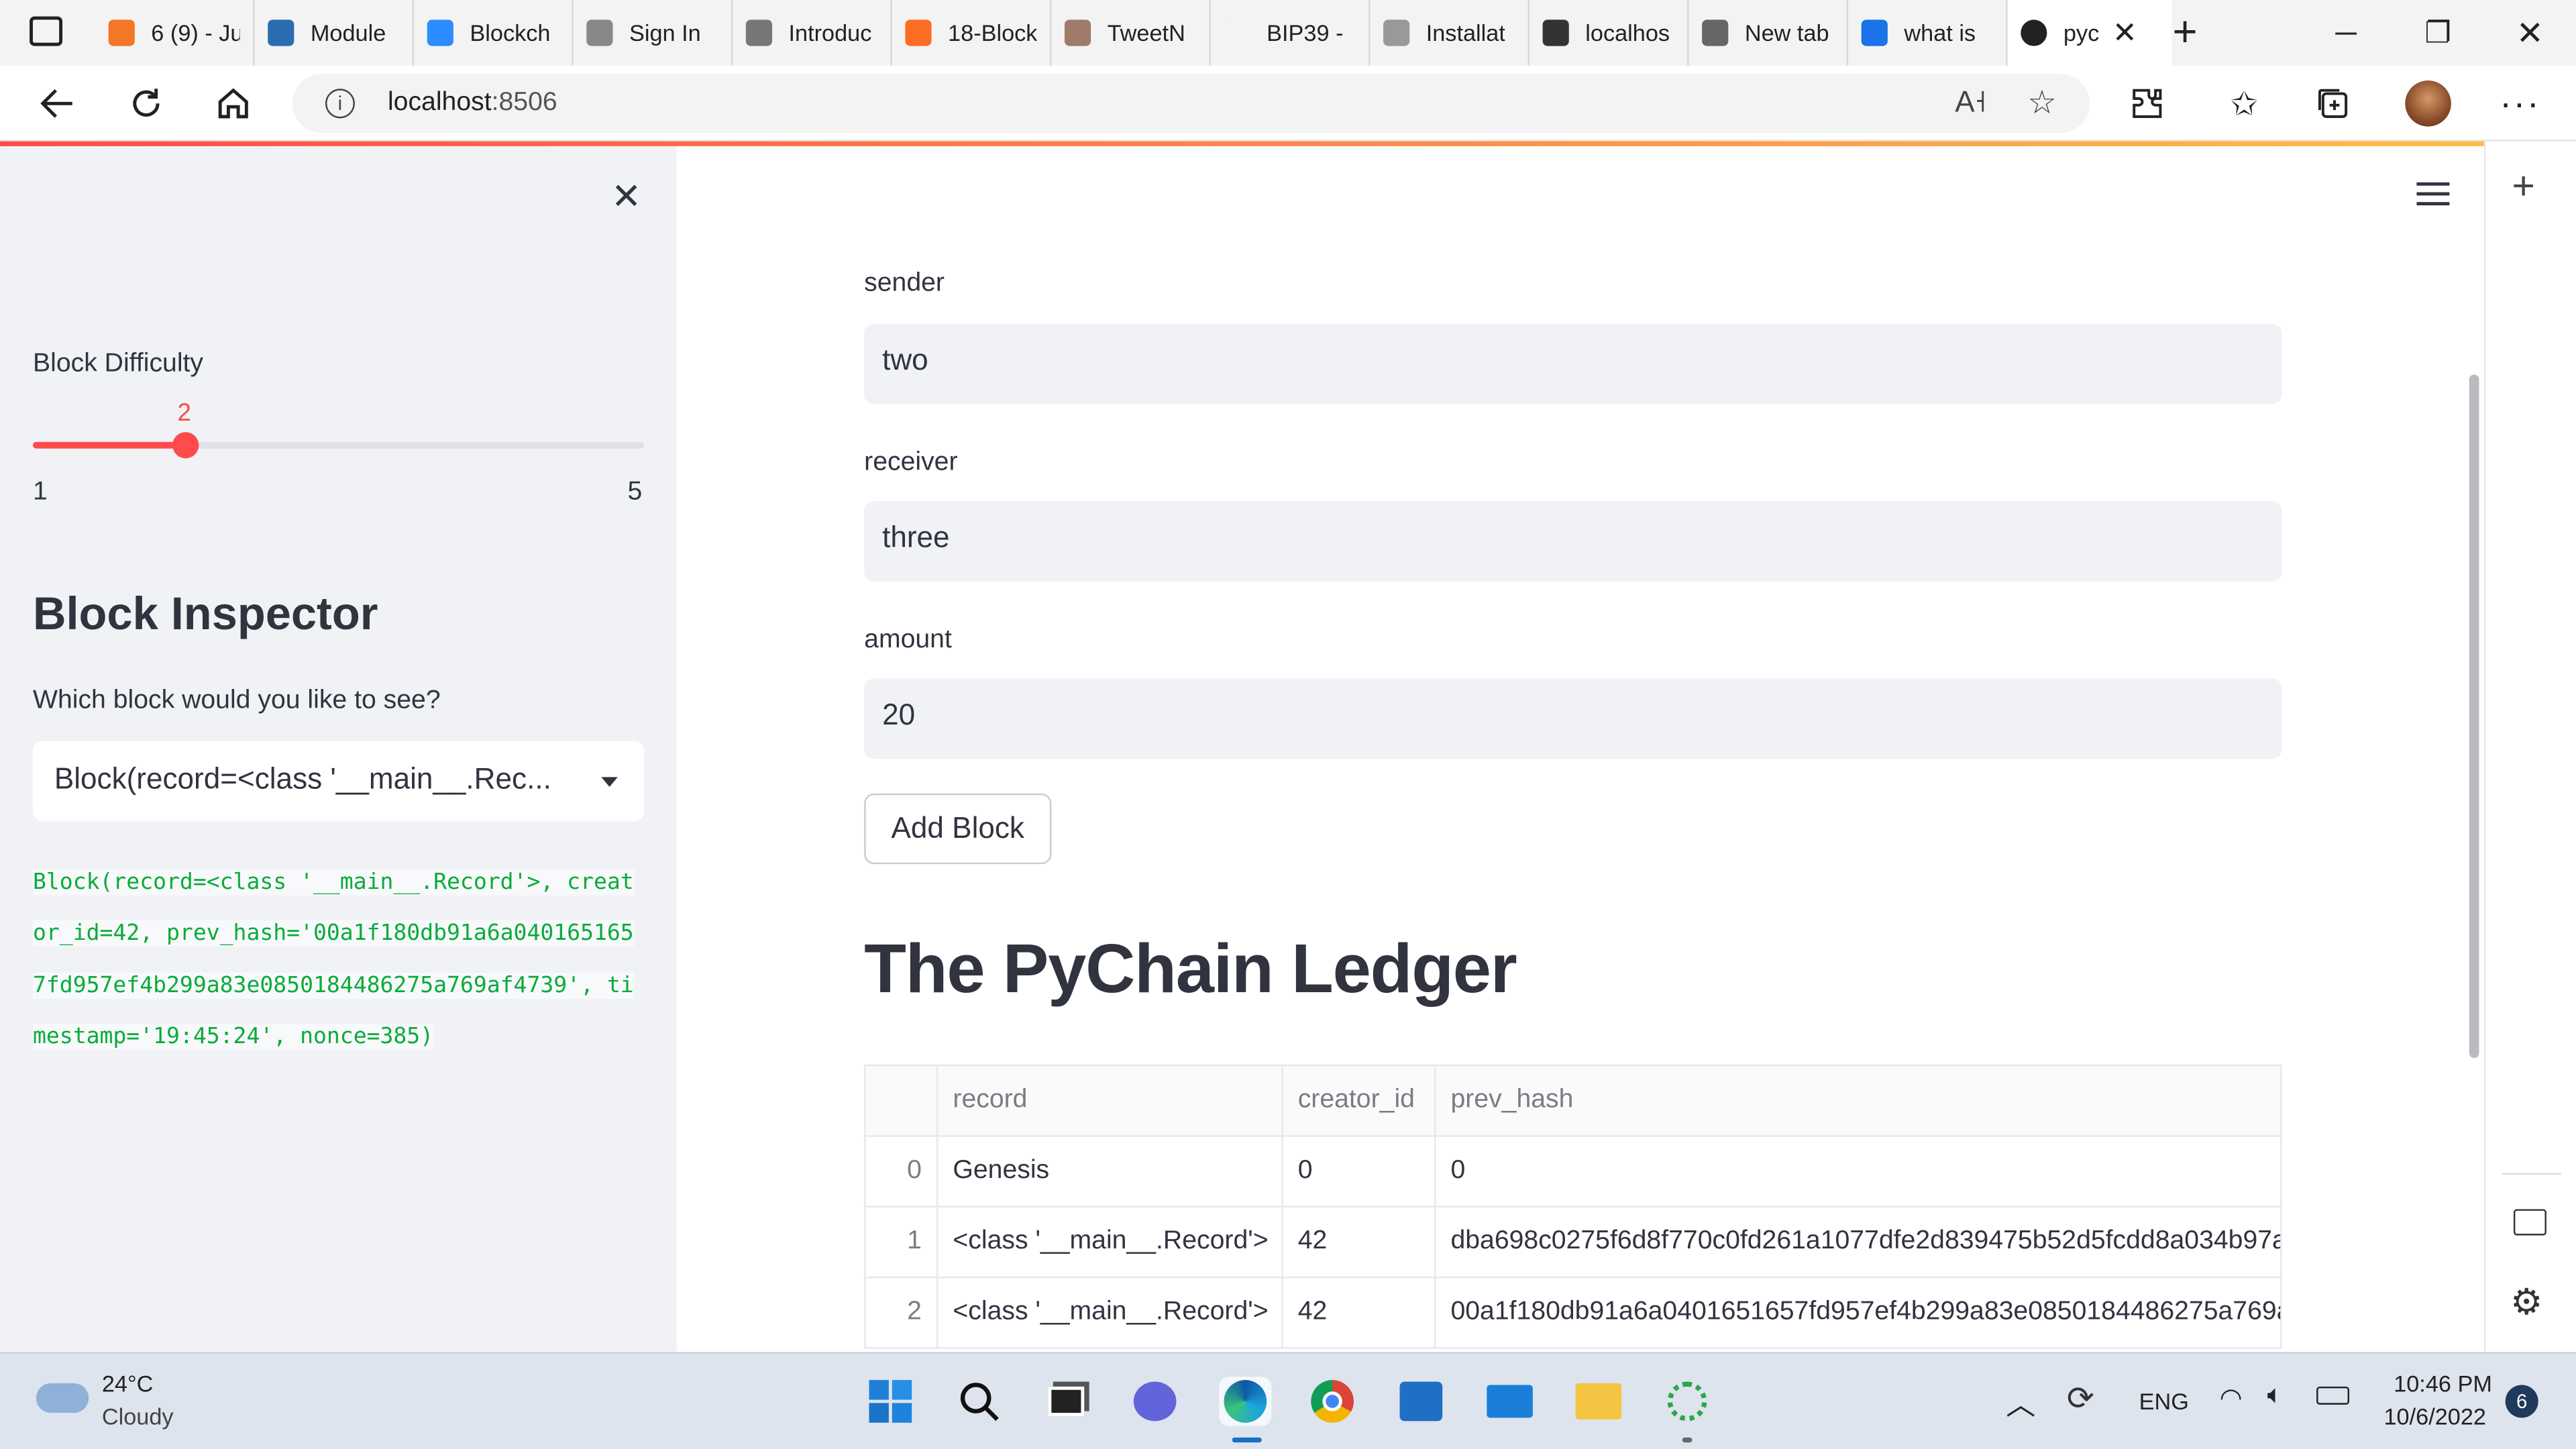 Image resolution: width=2576 pixels, height=1449 pixels. I want to click on volume-icon: 🔈︎, so click(2275, 1396).